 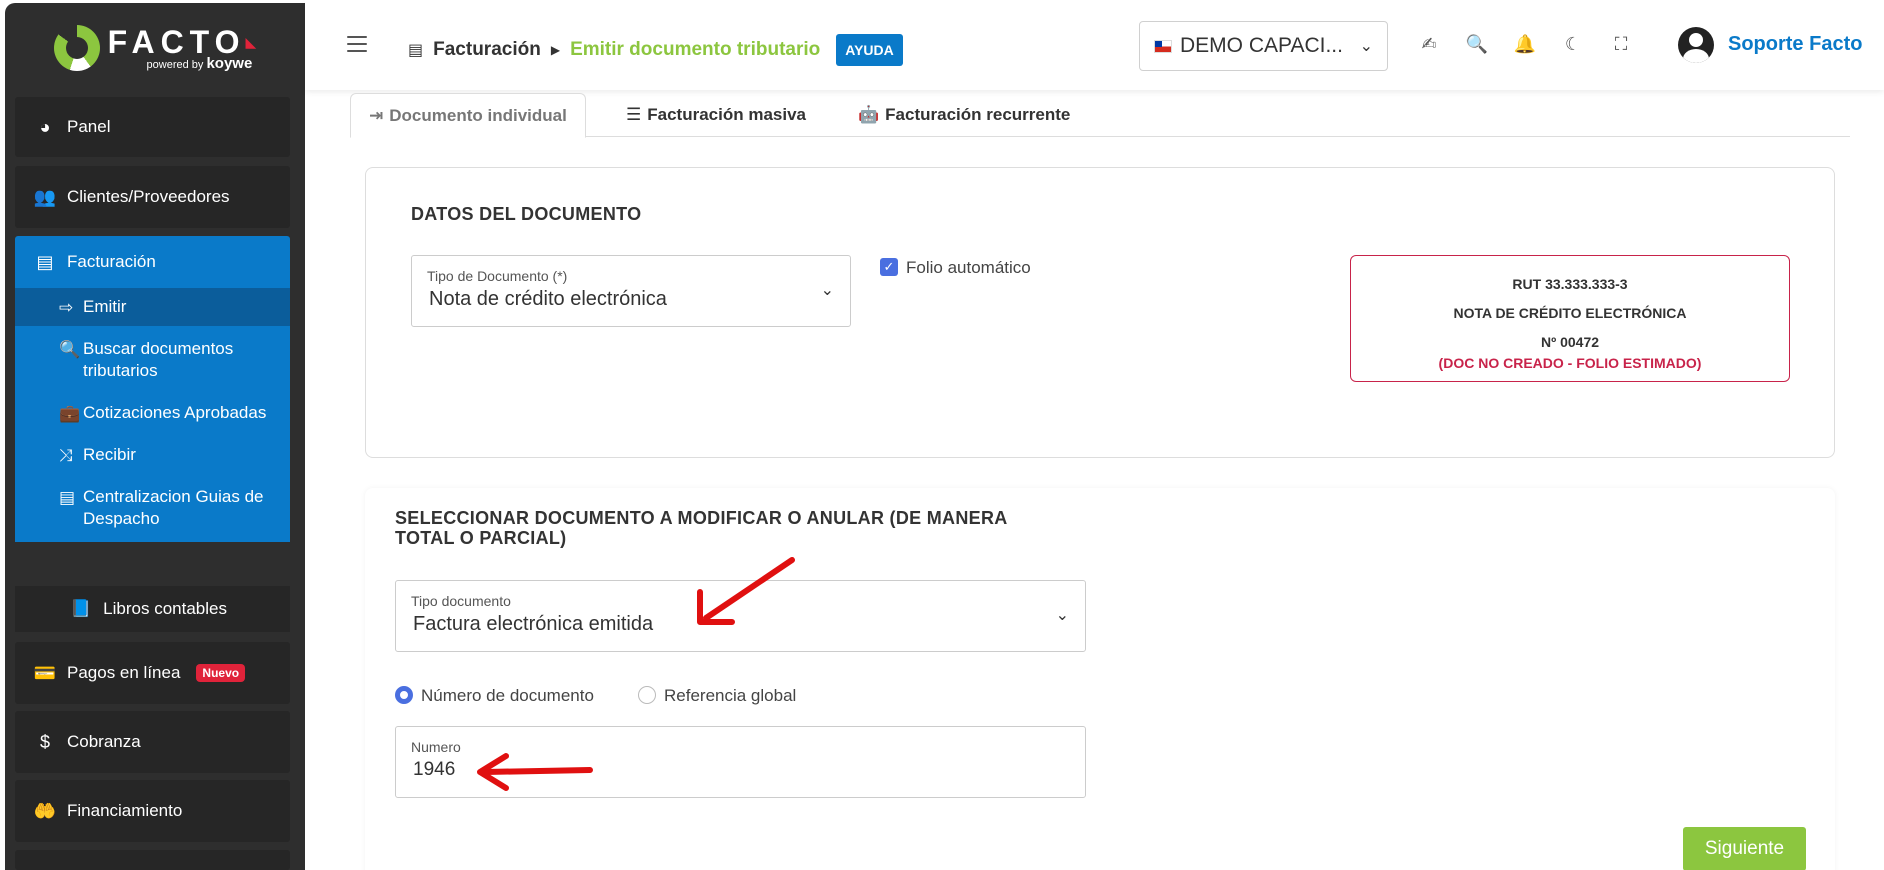 What do you see at coordinates (221, 673) in the screenshot?
I see `new-badge: Nuevo` at bounding box center [221, 673].